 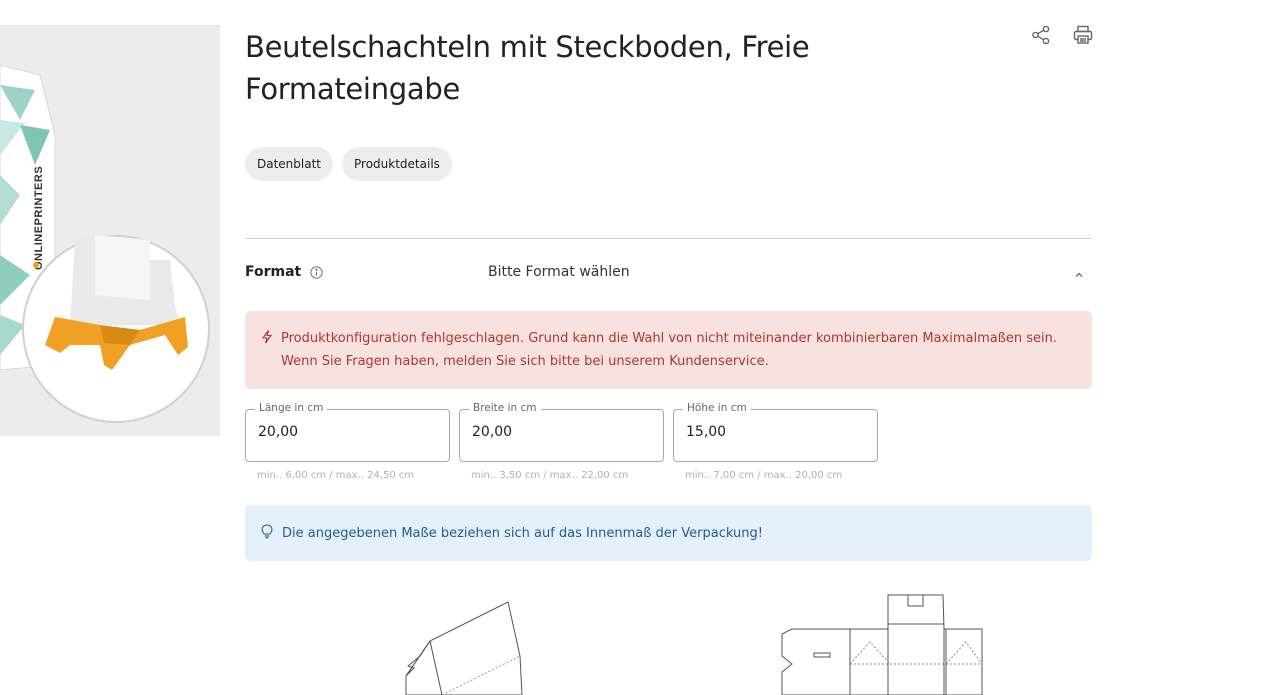 What do you see at coordinates (1062, 35) in the screenshot?
I see `page-actions` at bounding box center [1062, 35].